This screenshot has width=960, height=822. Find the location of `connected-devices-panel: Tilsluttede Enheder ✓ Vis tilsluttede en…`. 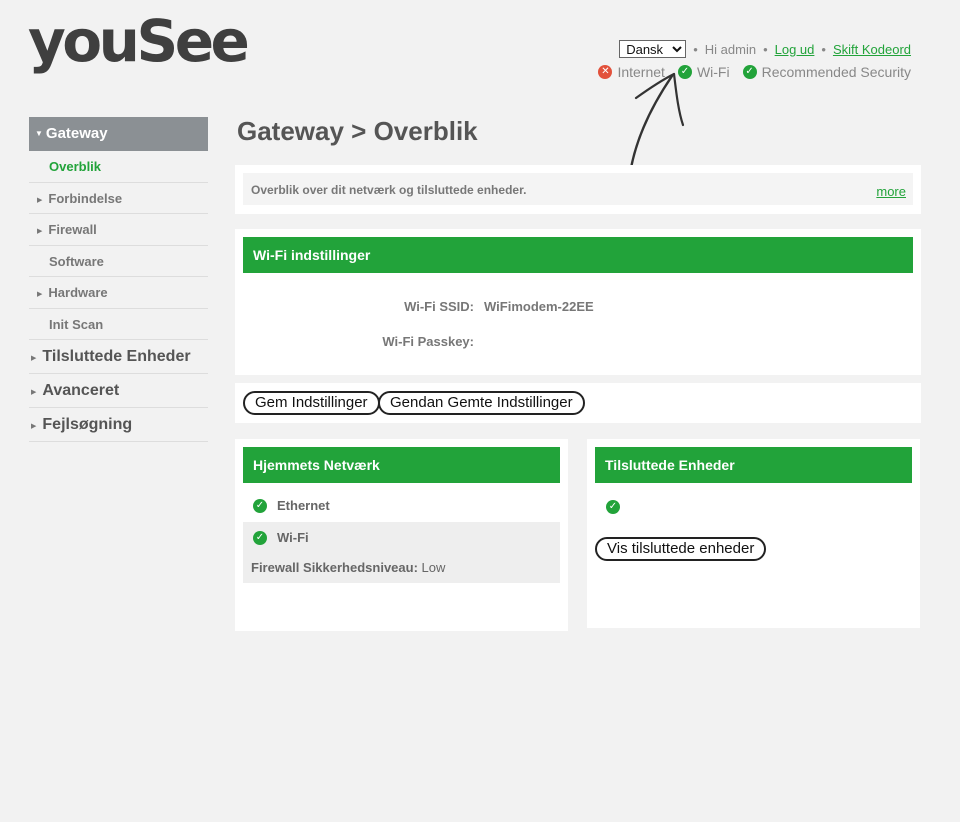

connected-devices-panel: Tilsluttede Enheder ✓ Vis tilsluttede en… is located at coordinates (753, 533).